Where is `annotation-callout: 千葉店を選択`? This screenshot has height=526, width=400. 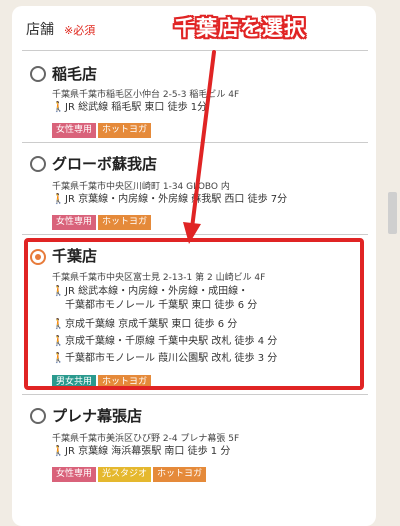
annotation-callout: 千葉店を選択 is located at coordinates (240, 28).